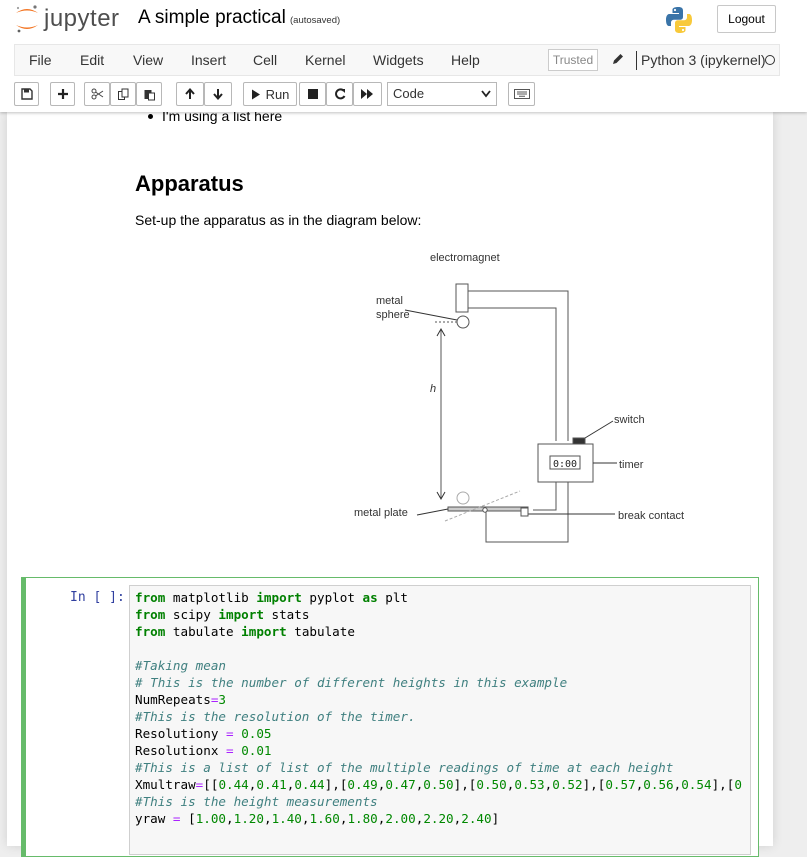 The width and height of the screenshot is (807, 857). I want to click on save-button, so click(26, 94).